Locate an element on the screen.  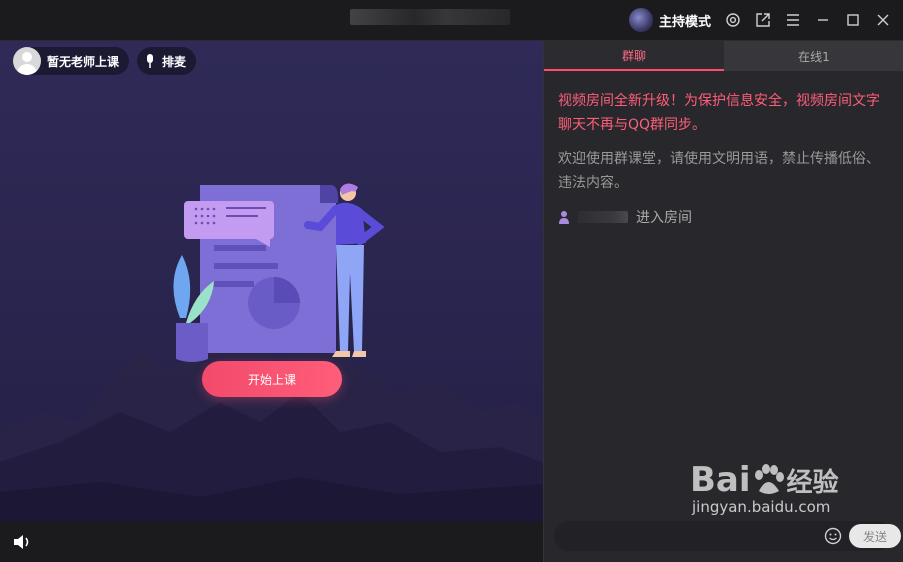
mic-queue-label: 排麦 is located at coordinates (174, 61).